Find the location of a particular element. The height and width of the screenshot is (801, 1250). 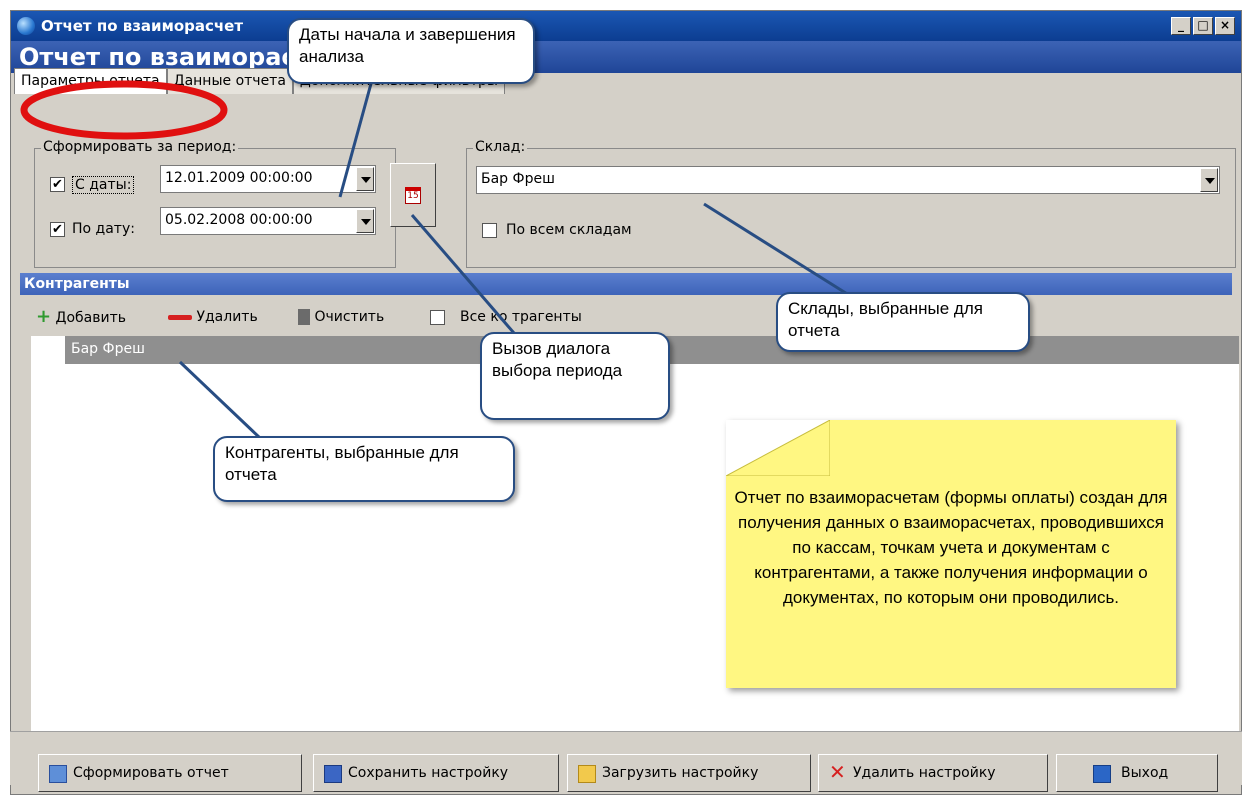

all-contractors-label: Все ко трагенты is located at coordinates (521, 317).